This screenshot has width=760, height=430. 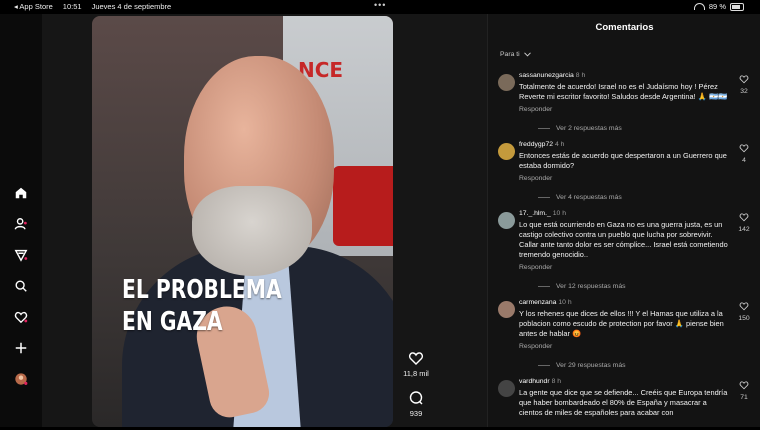 I want to click on comments-title: Comentarios, so click(x=624, y=27).